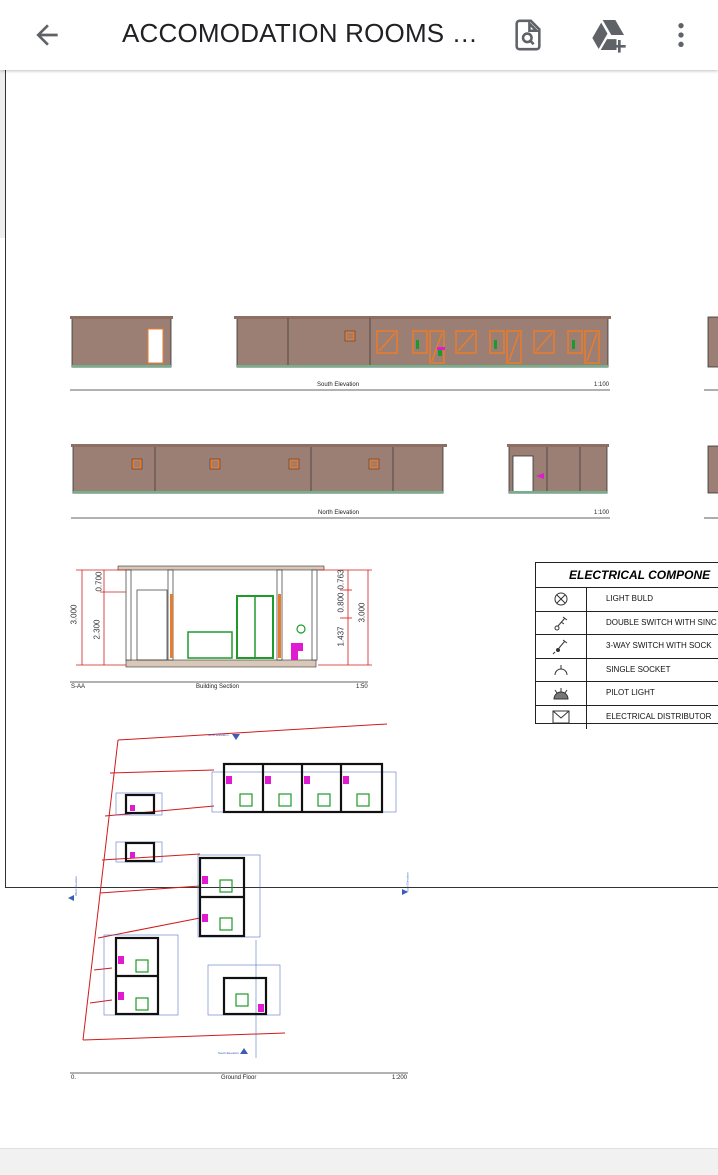 The image size is (718, 1175). What do you see at coordinates (630, 693) in the screenshot?
I see `legend-label: PILOT LIGHT` at bounding box center [630, 693].